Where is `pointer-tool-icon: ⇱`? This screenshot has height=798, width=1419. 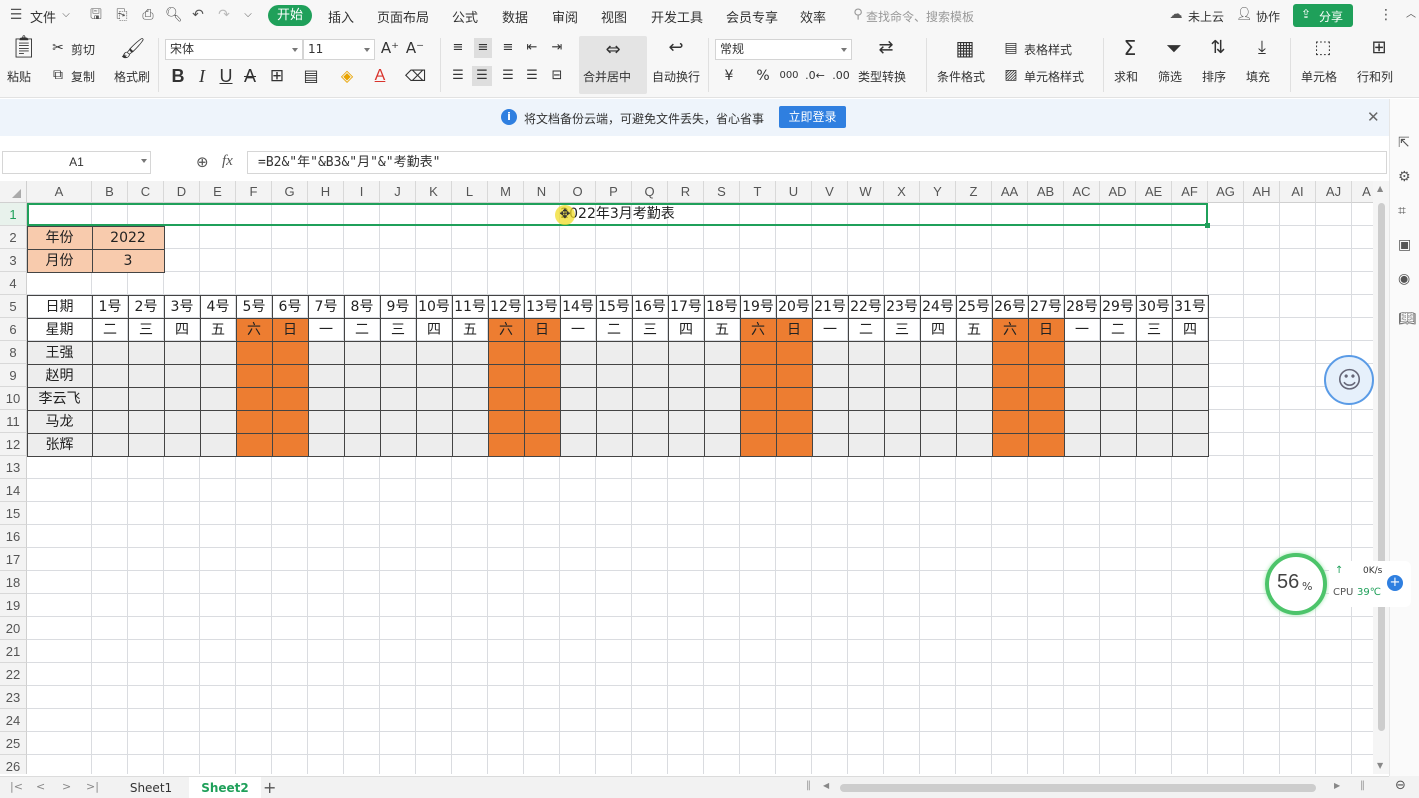
pointer-tool-icon: ⇱ is located at coordinates (1404, 143).